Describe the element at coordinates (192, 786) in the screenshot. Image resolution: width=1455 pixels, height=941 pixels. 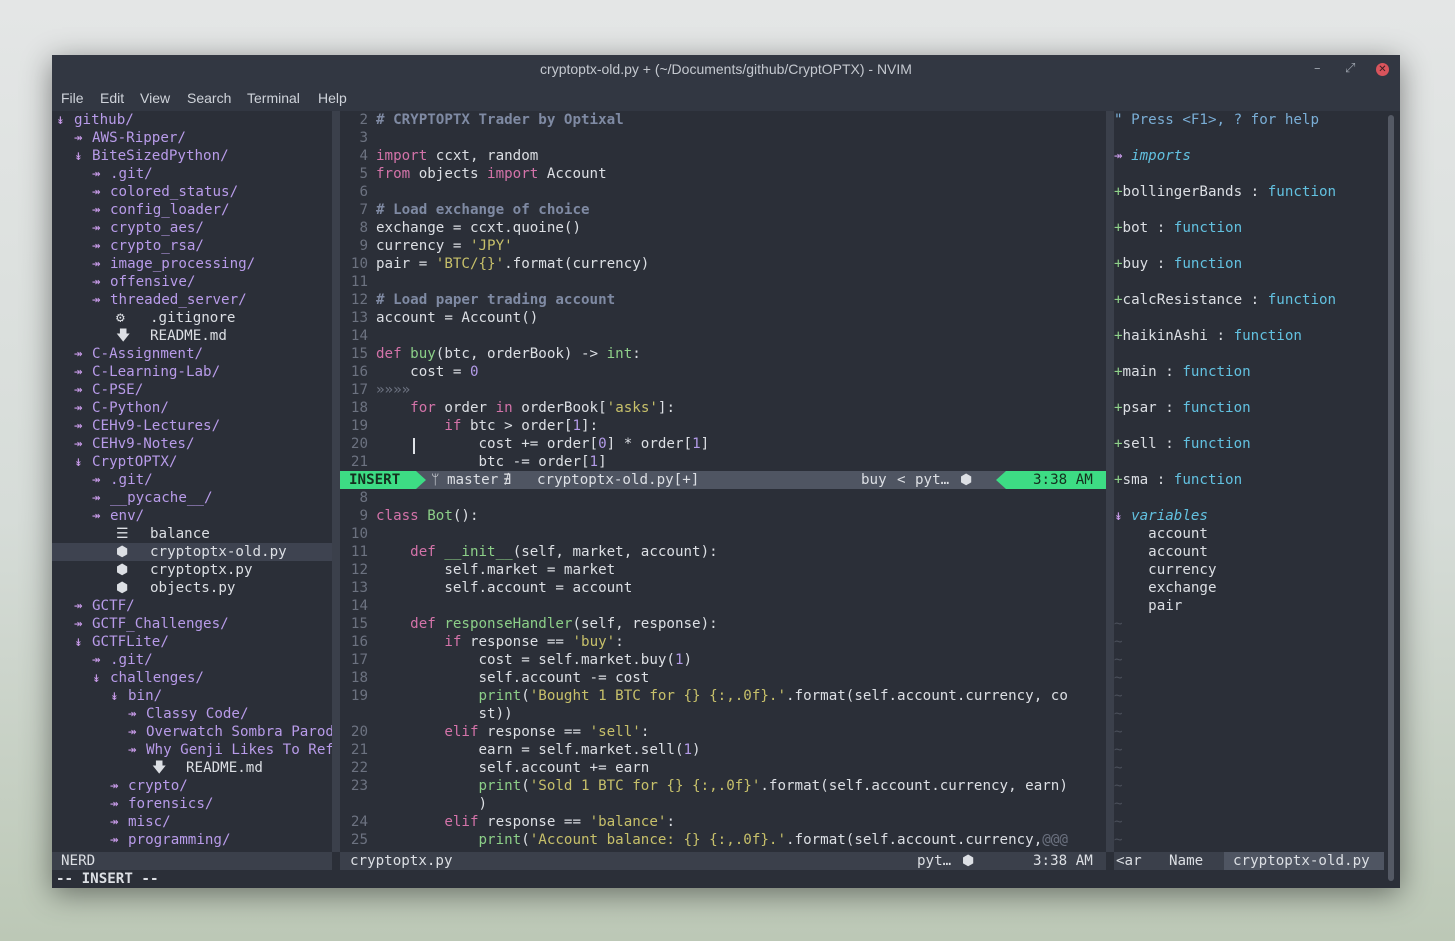
I see `tree-row: ↠ crypto/` at that location.